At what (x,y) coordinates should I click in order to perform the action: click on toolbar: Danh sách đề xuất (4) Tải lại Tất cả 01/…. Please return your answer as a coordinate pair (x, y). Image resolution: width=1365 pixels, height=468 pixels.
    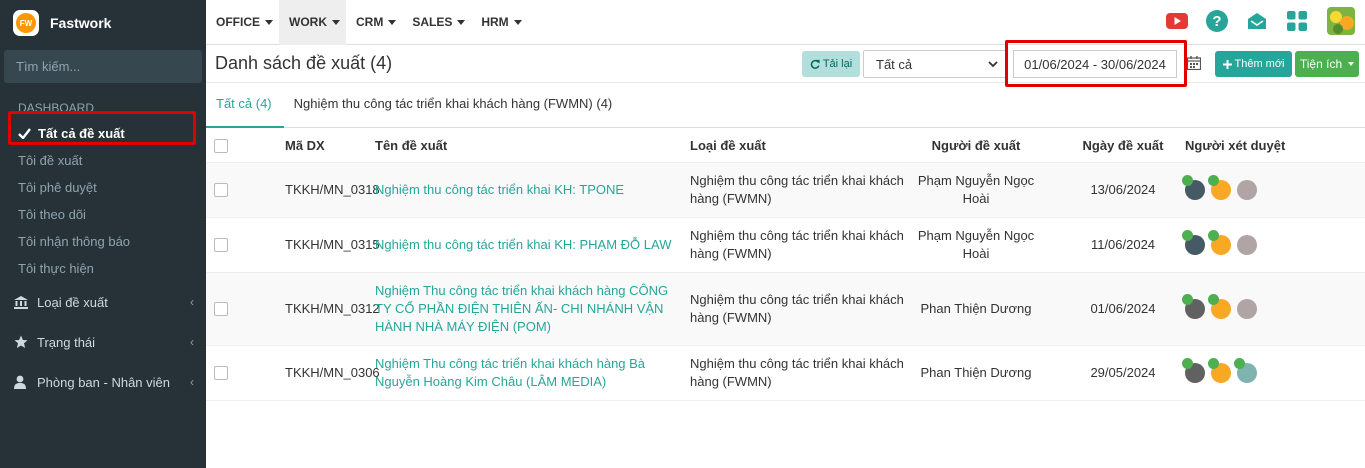
    Looking at the image, I should click on (785, 64).